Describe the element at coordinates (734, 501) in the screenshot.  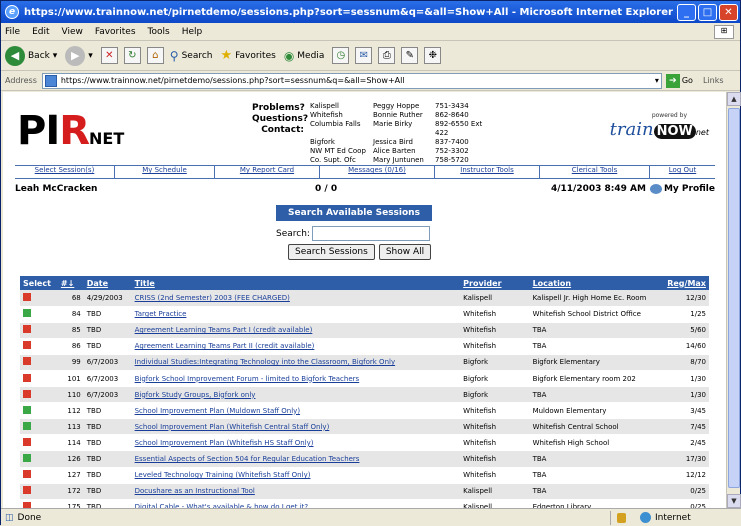
I see `scroll-down-icon: ▼` at that location.